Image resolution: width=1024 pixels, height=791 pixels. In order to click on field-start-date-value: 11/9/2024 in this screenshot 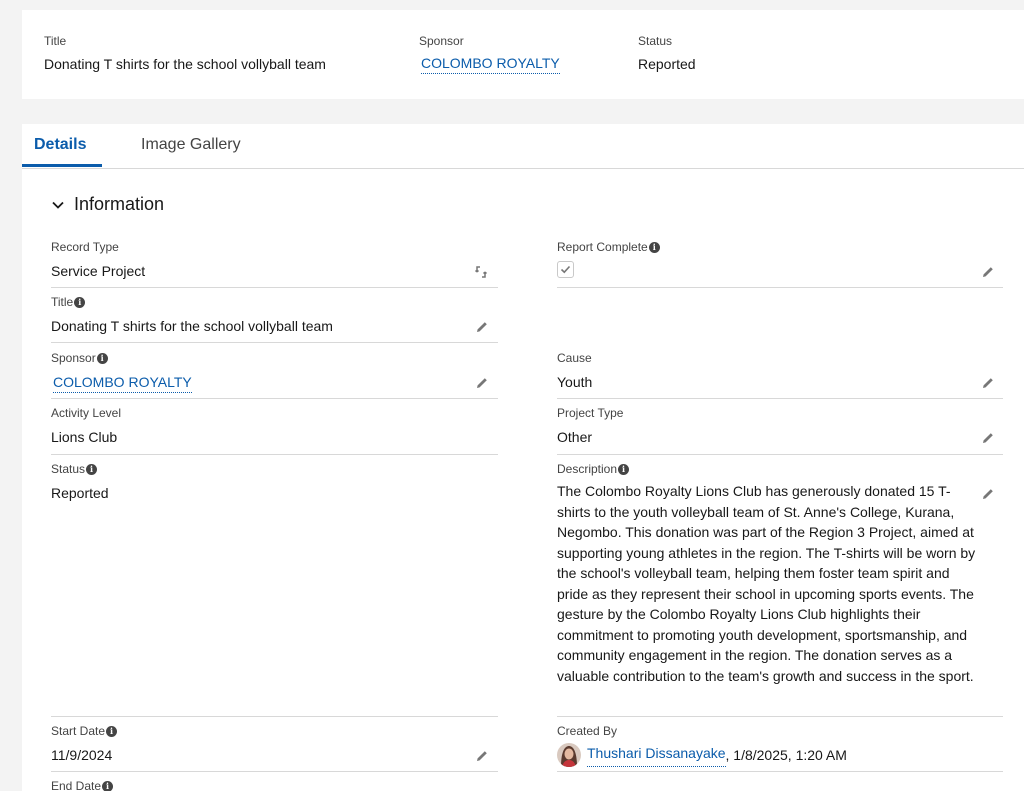, I will do `click(82, 755)`.